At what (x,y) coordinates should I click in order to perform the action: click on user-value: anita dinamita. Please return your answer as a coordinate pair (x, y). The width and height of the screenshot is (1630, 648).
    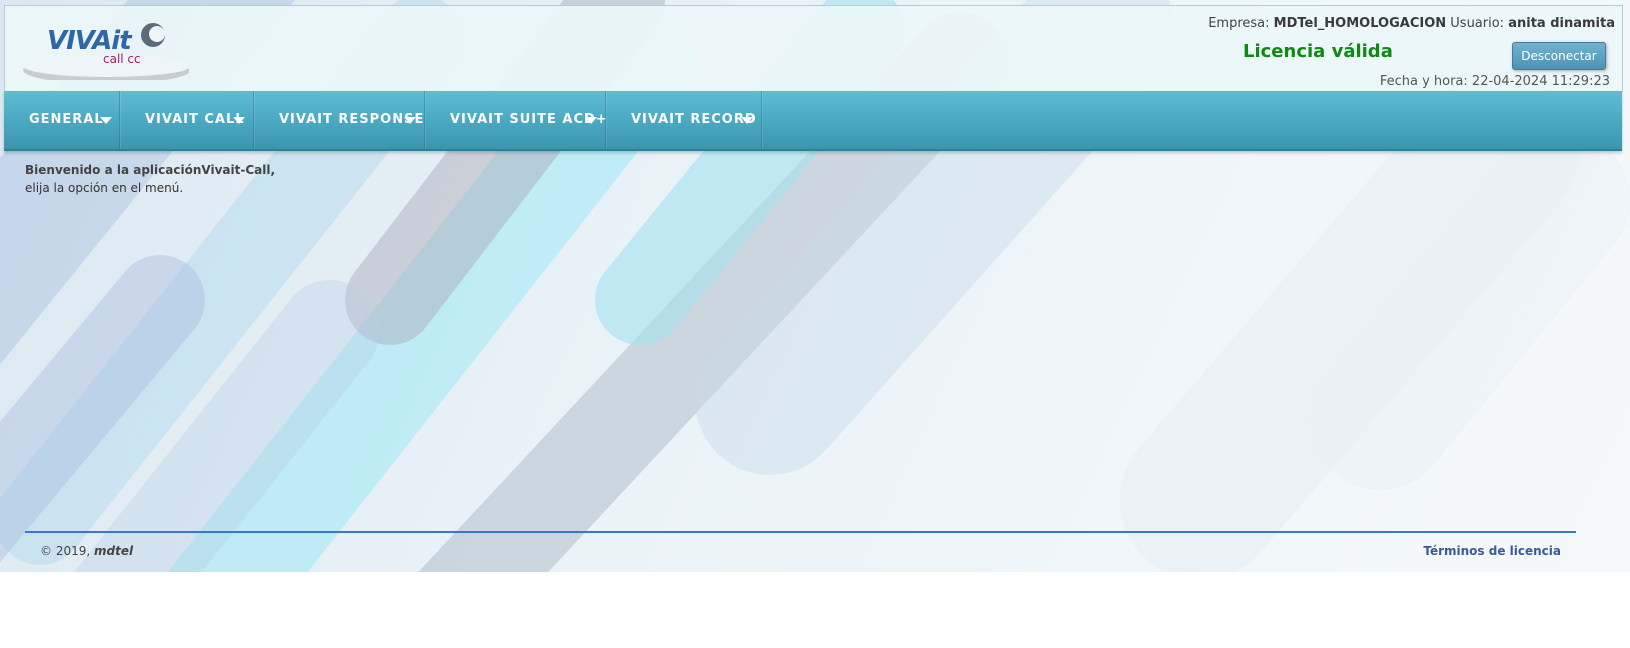
    Looking at the image, I should click on (1561, 23).